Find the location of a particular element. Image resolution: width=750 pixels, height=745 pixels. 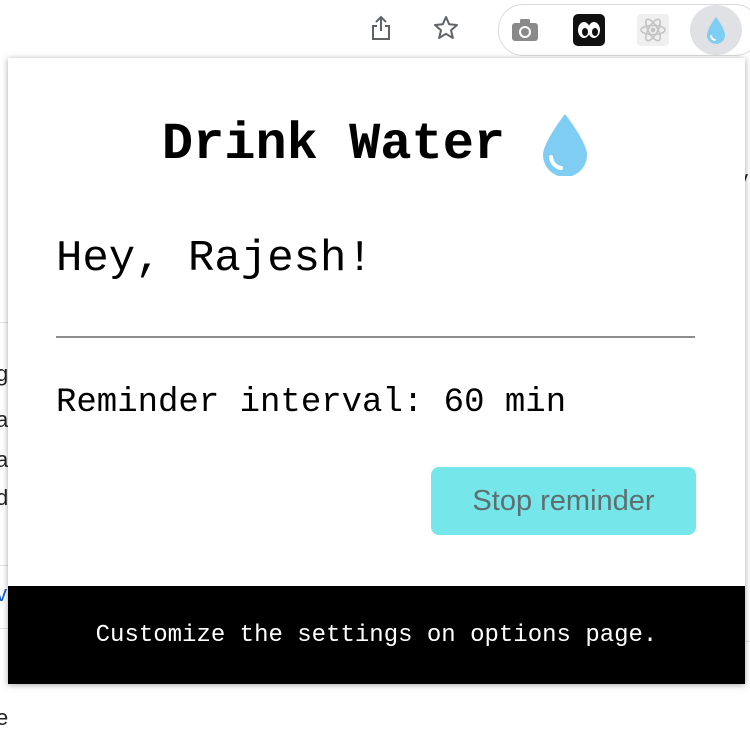

page-link-fragment: v is located at coordinates (3, 594).